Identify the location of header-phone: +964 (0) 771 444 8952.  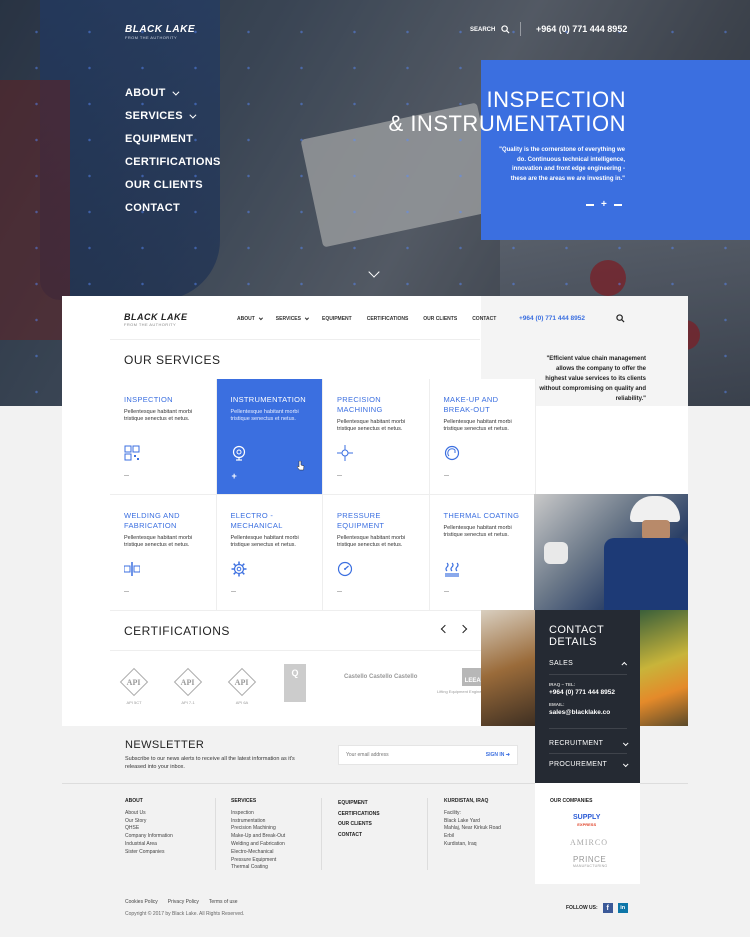
(581, 29).